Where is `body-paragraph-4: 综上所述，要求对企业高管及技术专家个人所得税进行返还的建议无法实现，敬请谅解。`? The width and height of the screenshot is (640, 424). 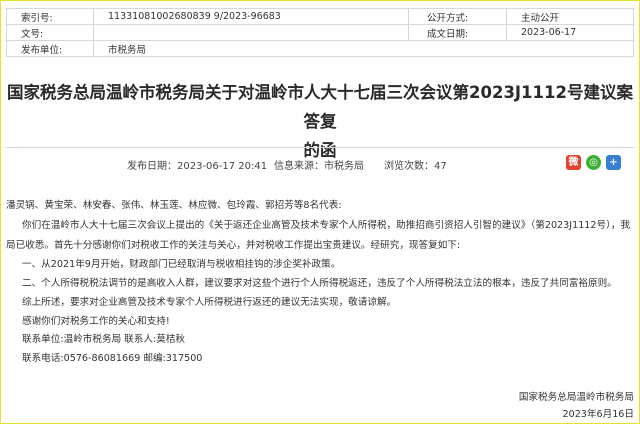
body-paragraph-4: 综上所述，要求对企业高管及技术专家个人所得税进行返还的建议无法实现，敬请谅解。 is located at coordinates (209, 302).